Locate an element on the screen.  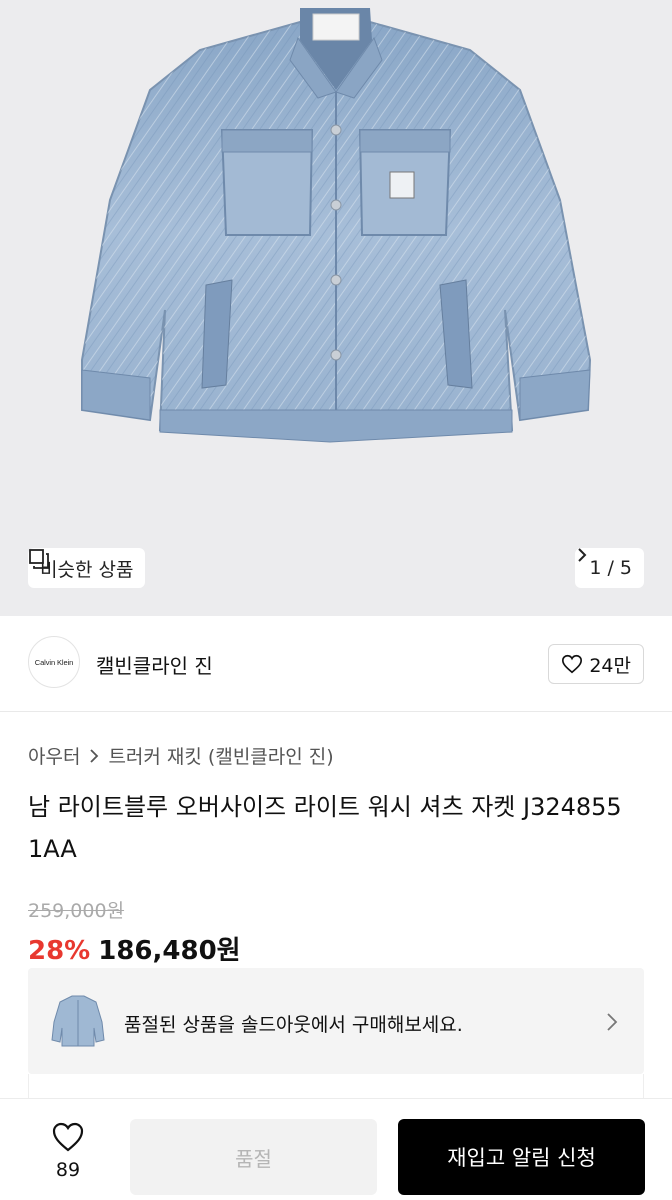
brand-logo: Calvin Klein is located at coordinates (54, 662).